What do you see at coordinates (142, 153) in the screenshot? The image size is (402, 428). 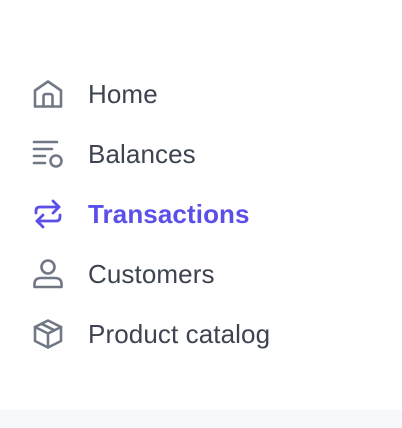 I see `sidebar-item-label: Balances` at bounding box center [142, 153].